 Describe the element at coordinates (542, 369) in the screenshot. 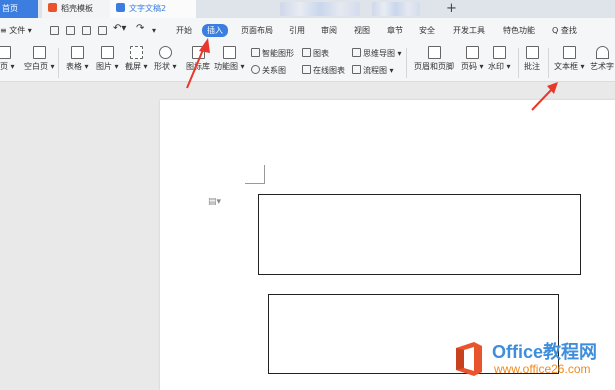

I see `watermark-url: www.office26.com` at that location.